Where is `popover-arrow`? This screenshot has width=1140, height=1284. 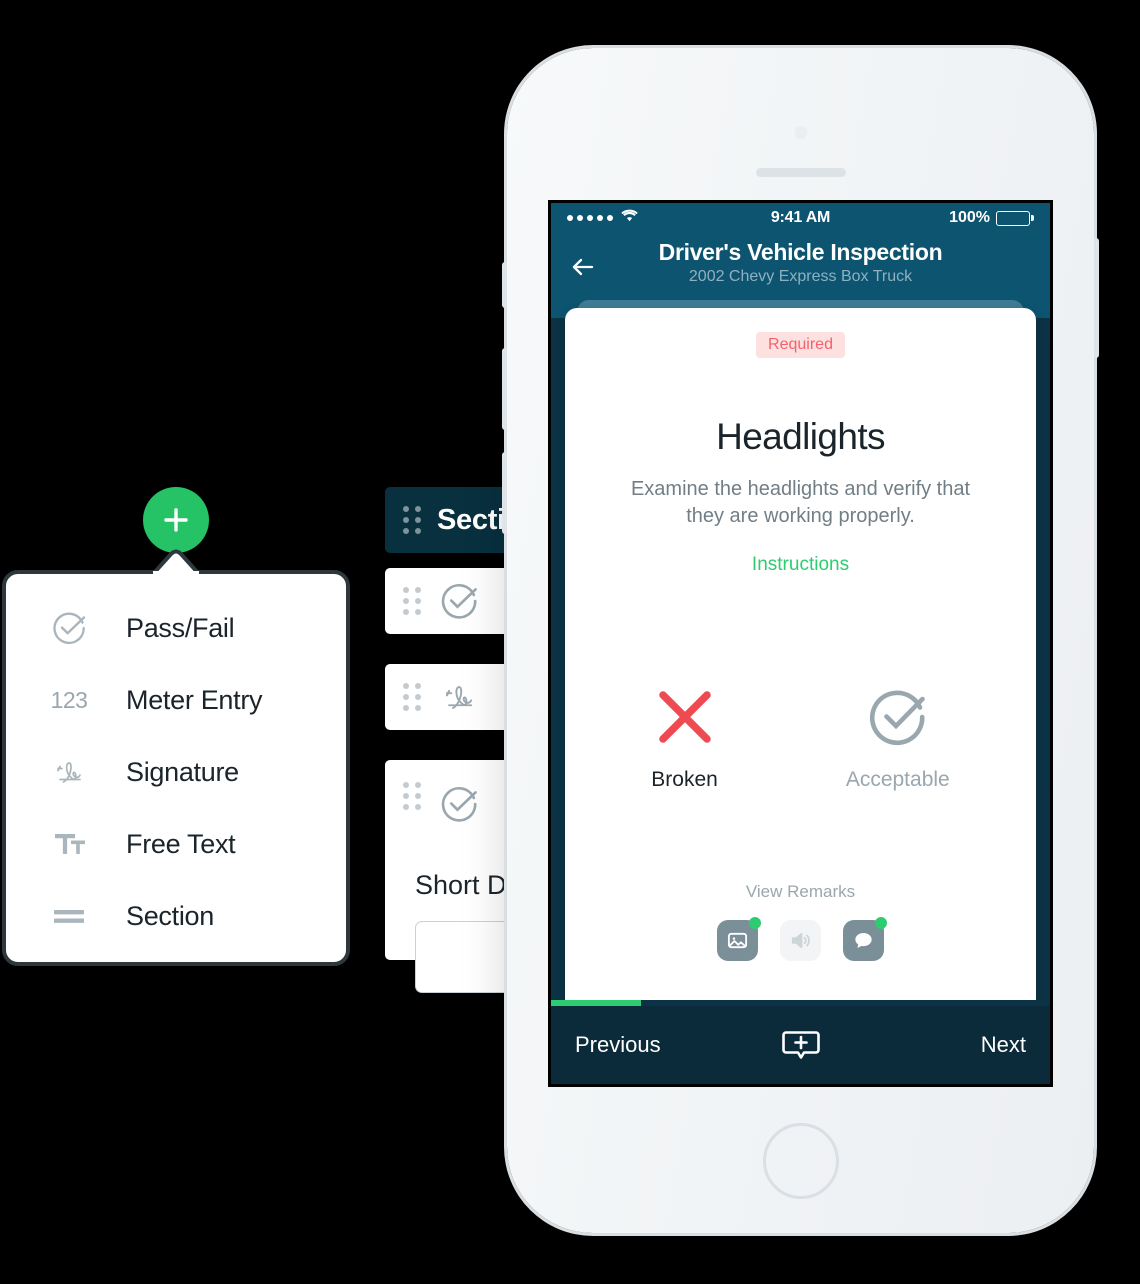 popover-arrow is located at coordinates (176, 561).